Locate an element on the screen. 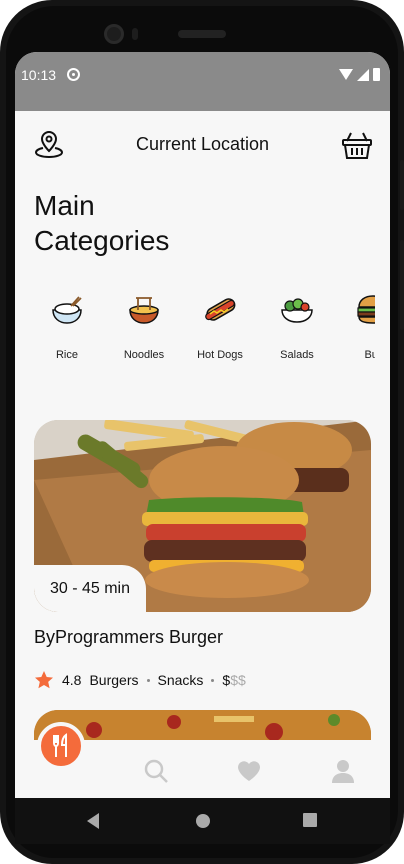  tag-label: Snacks is located at coordinates (180, 680).